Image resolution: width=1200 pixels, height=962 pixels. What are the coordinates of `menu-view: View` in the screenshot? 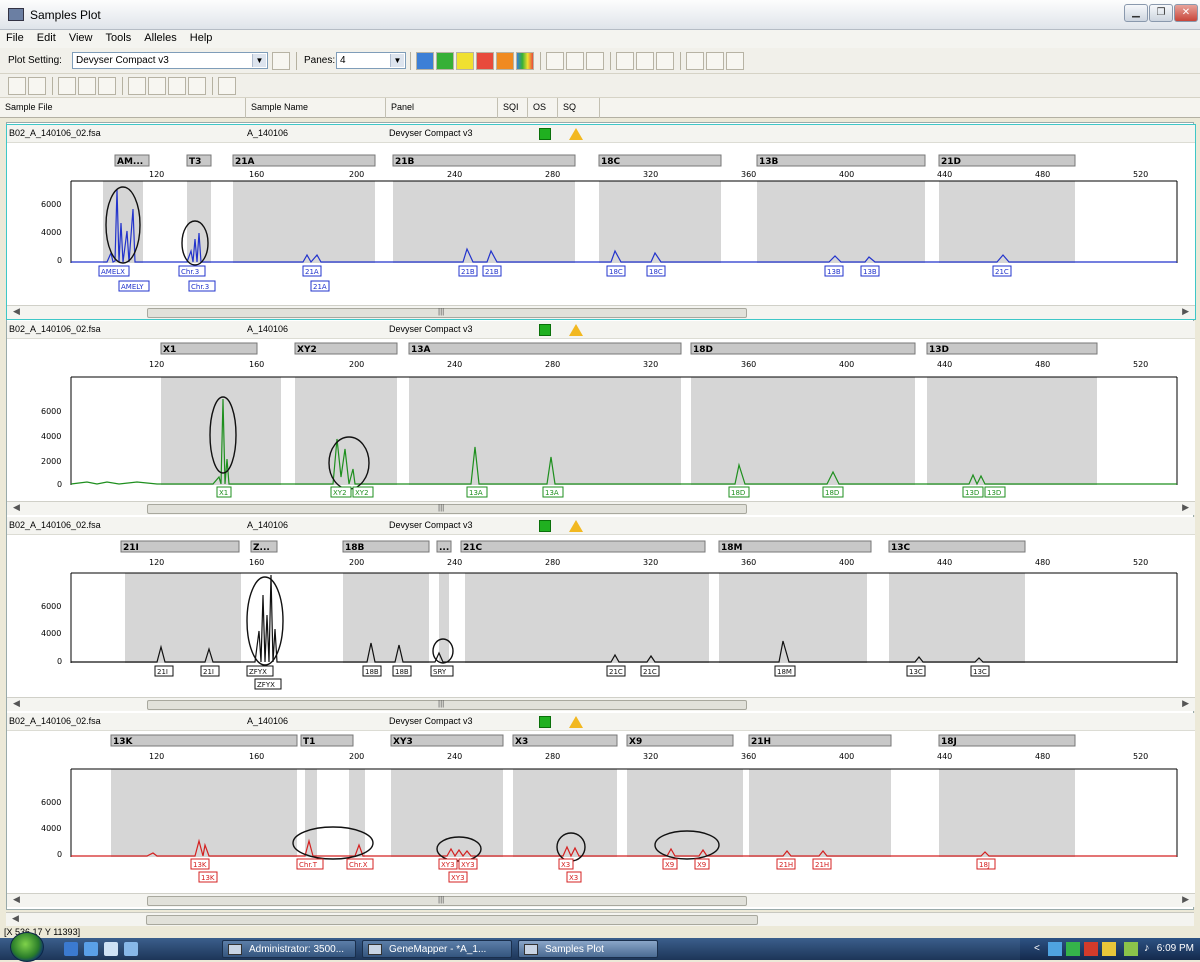 It's located at (80, 37).